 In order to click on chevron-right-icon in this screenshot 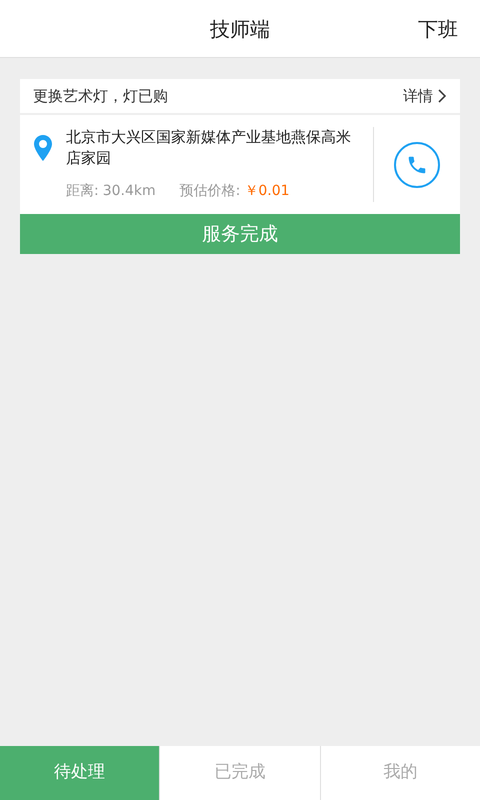, I will do `click(442, 96)`.